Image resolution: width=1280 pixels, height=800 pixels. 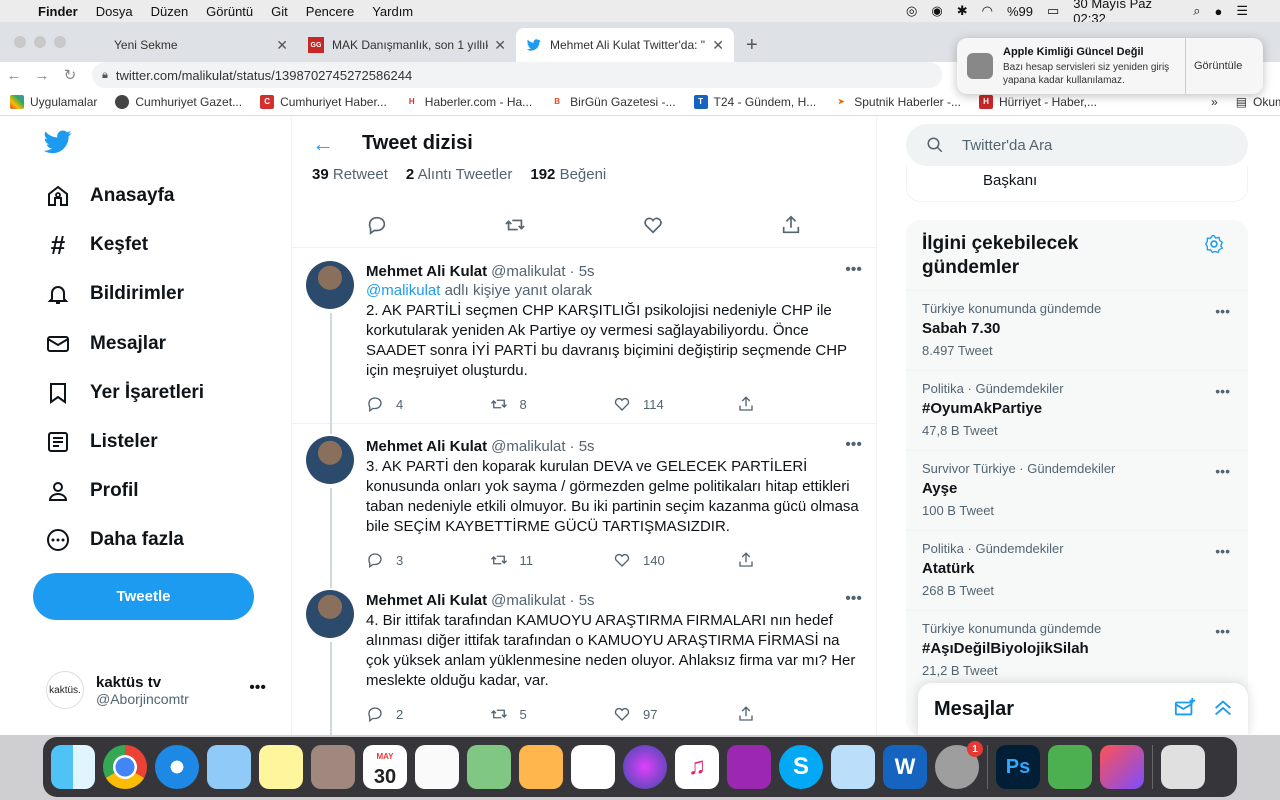 What do you see at coordinates (279, 11) in the screenshot?
I see `menu-git: Git` at bounding box center [279, 11].